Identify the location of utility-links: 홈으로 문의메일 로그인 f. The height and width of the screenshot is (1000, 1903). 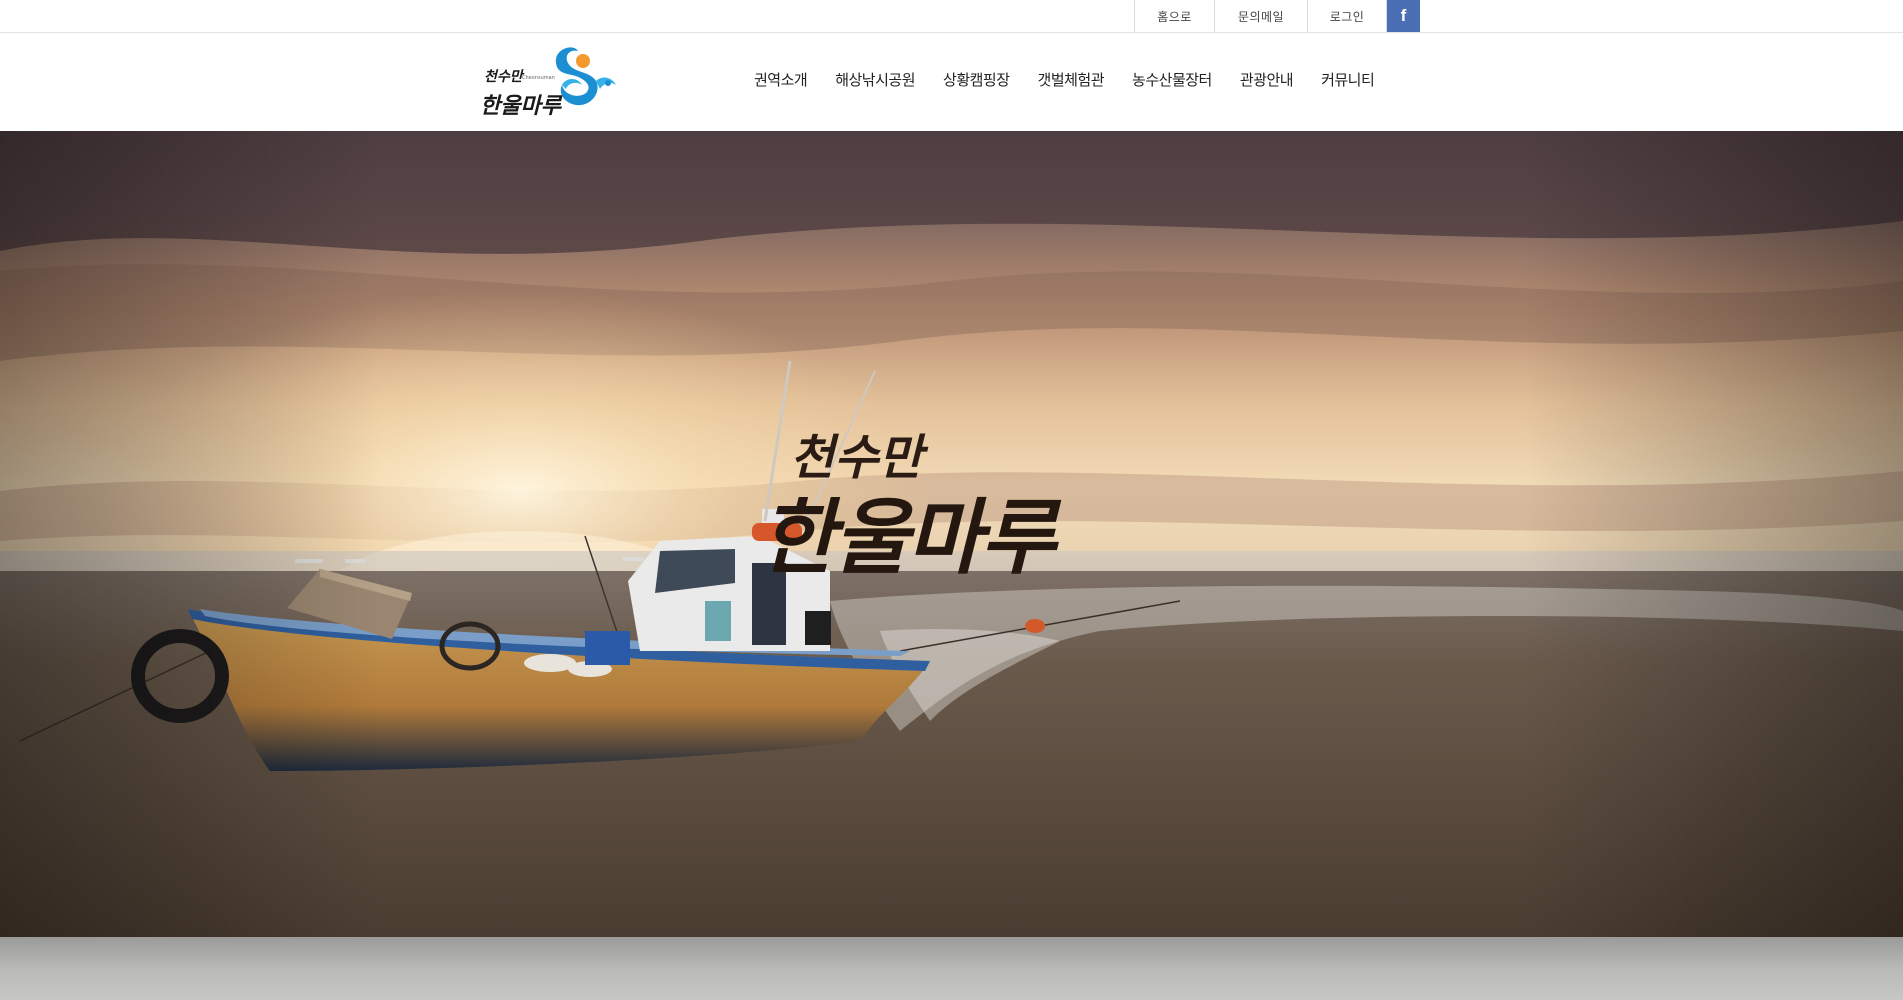
(1277, 16).